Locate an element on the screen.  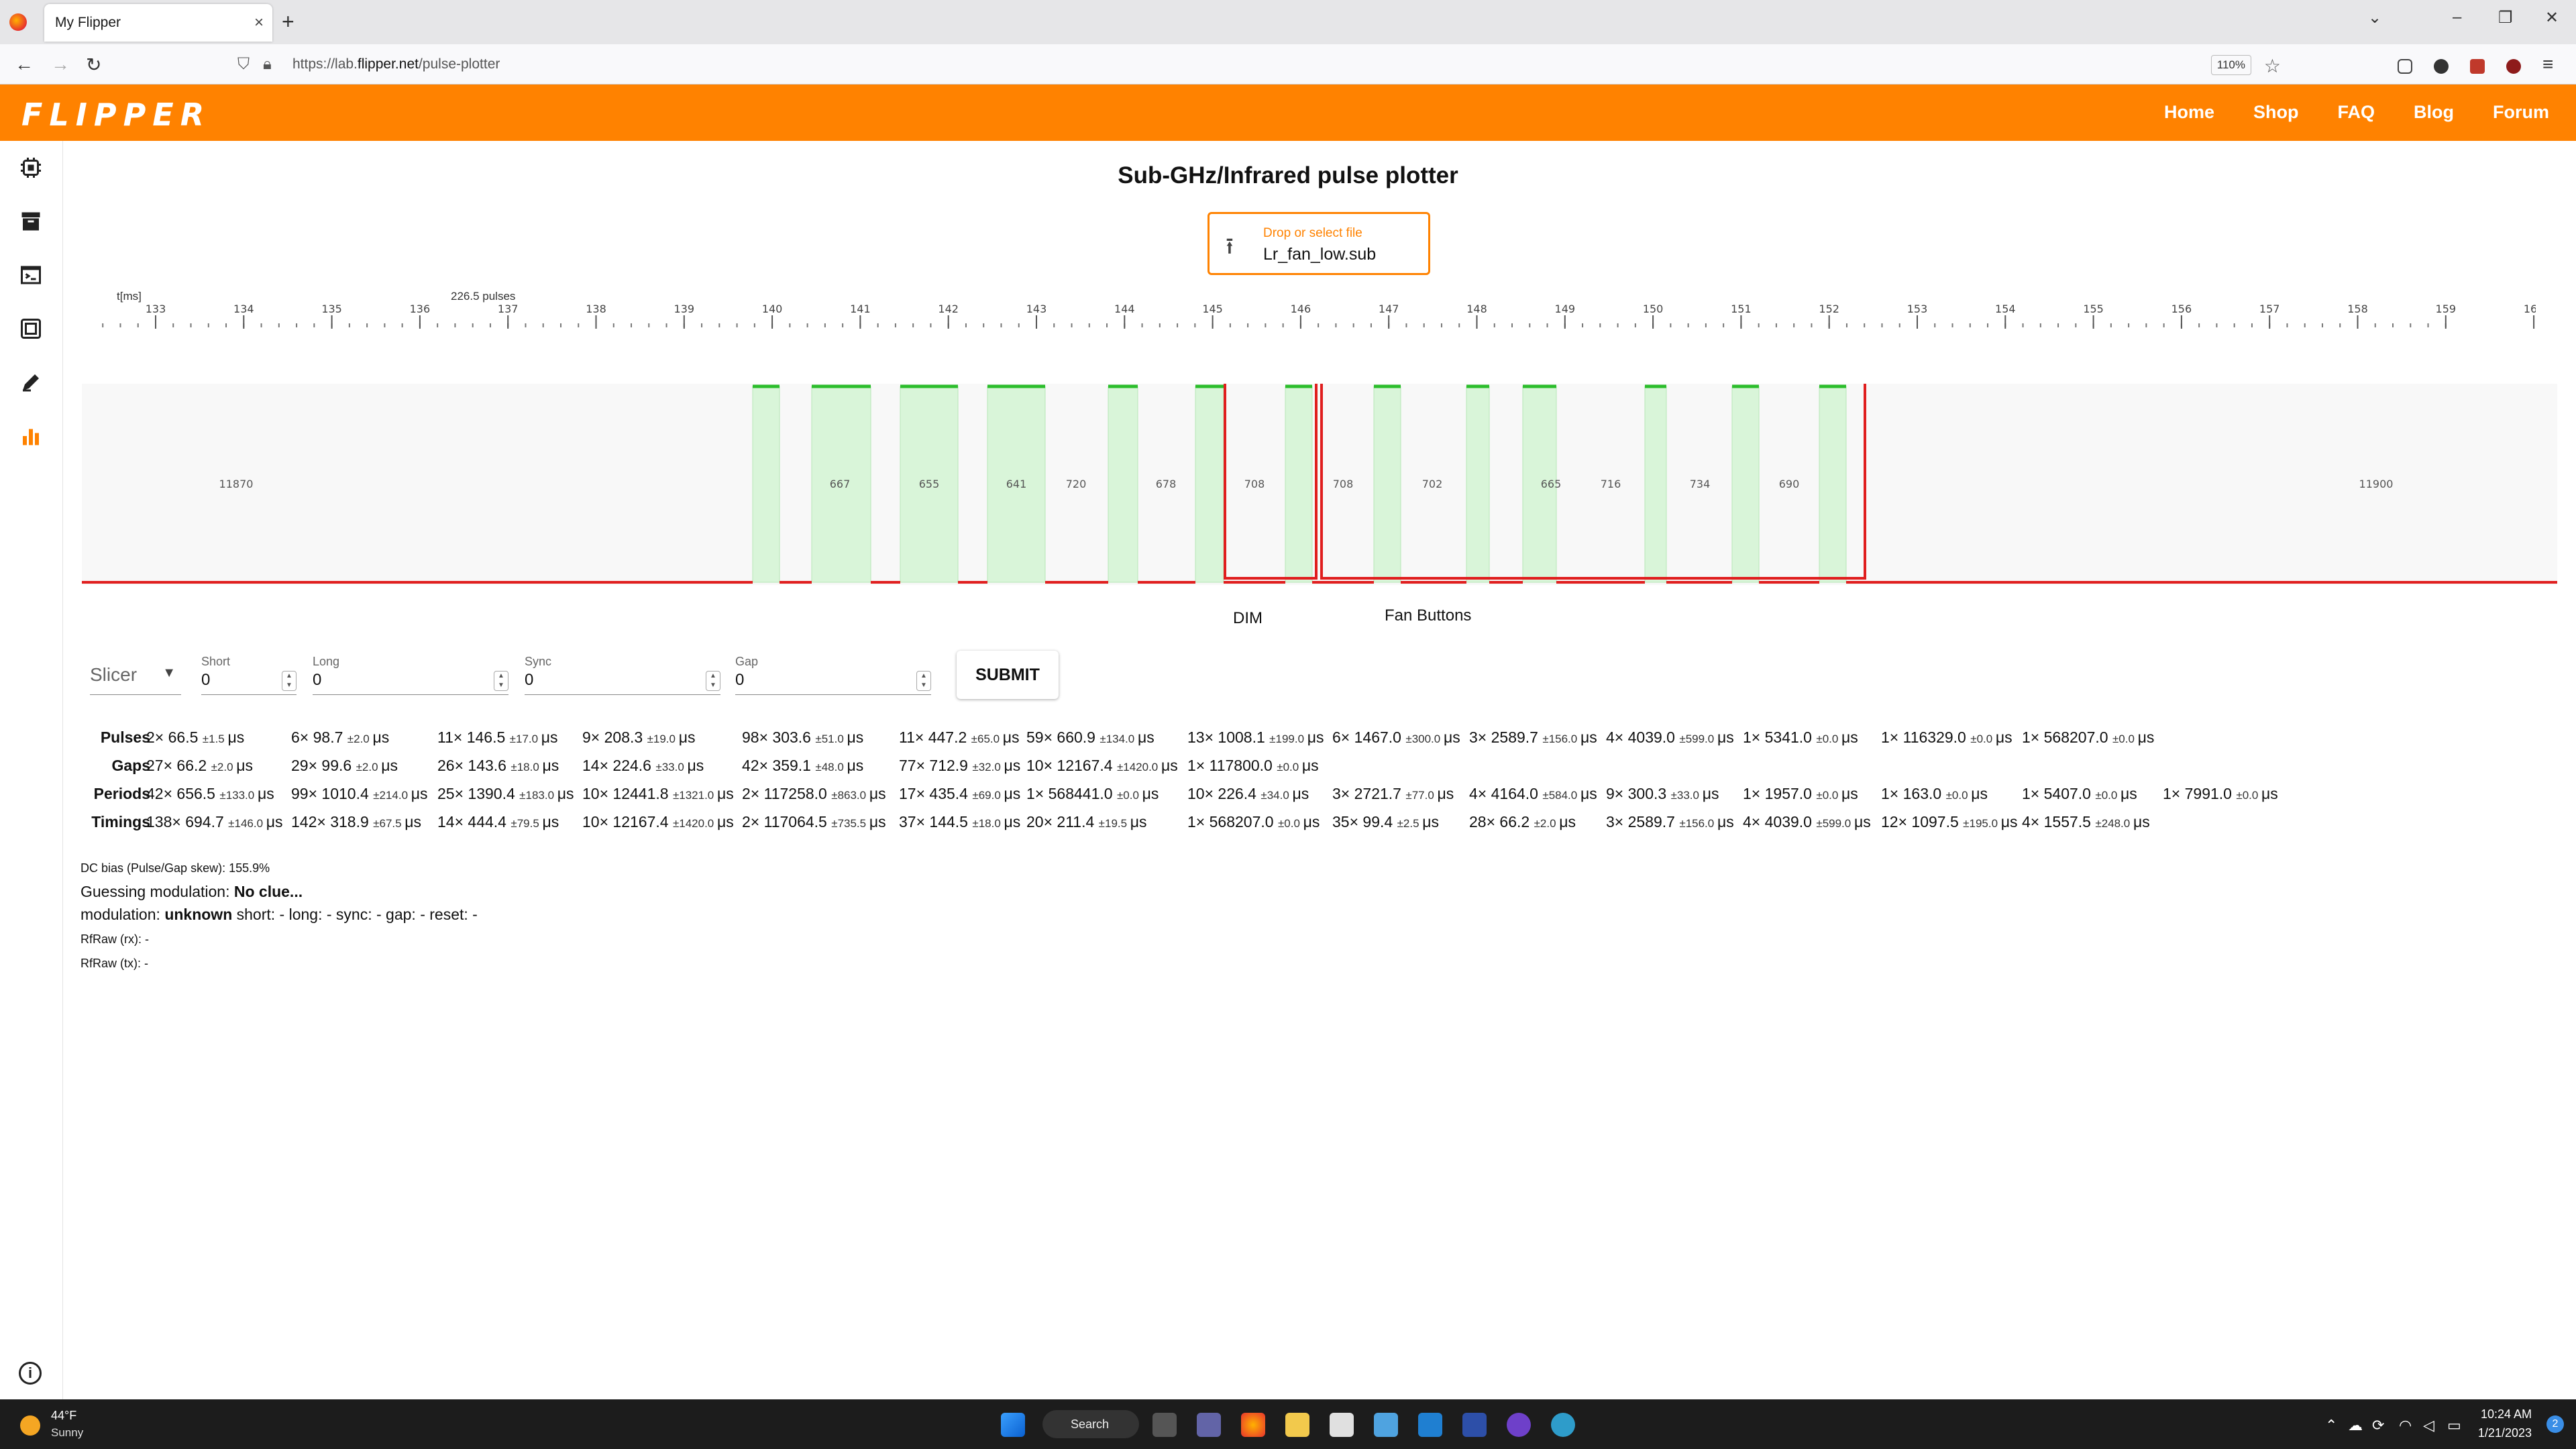
tray-chevron-icon: ⌃ is located at coordinates (2331, 1425).